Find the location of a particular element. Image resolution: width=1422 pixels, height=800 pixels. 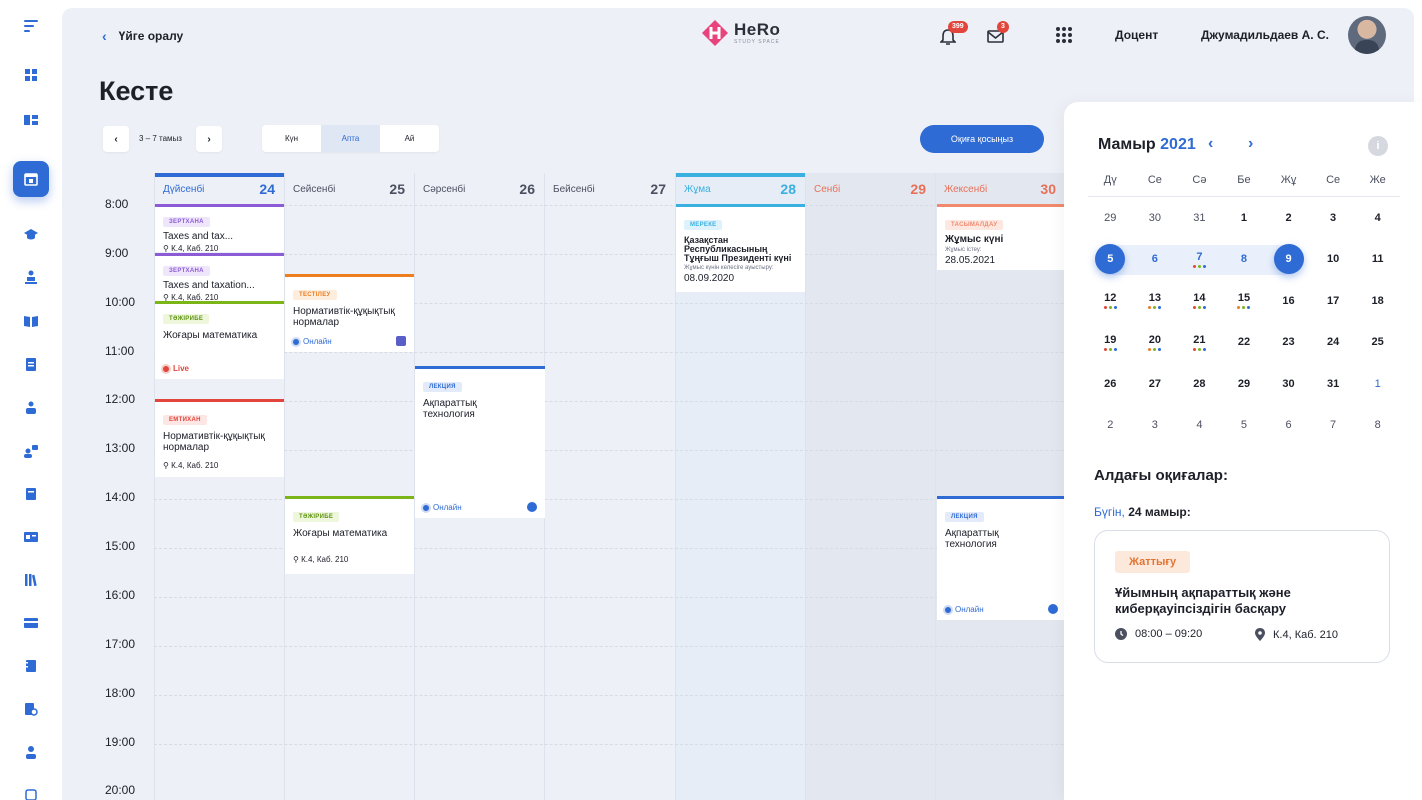

view-week-tab: Апта is located at coordinates (350, 138).